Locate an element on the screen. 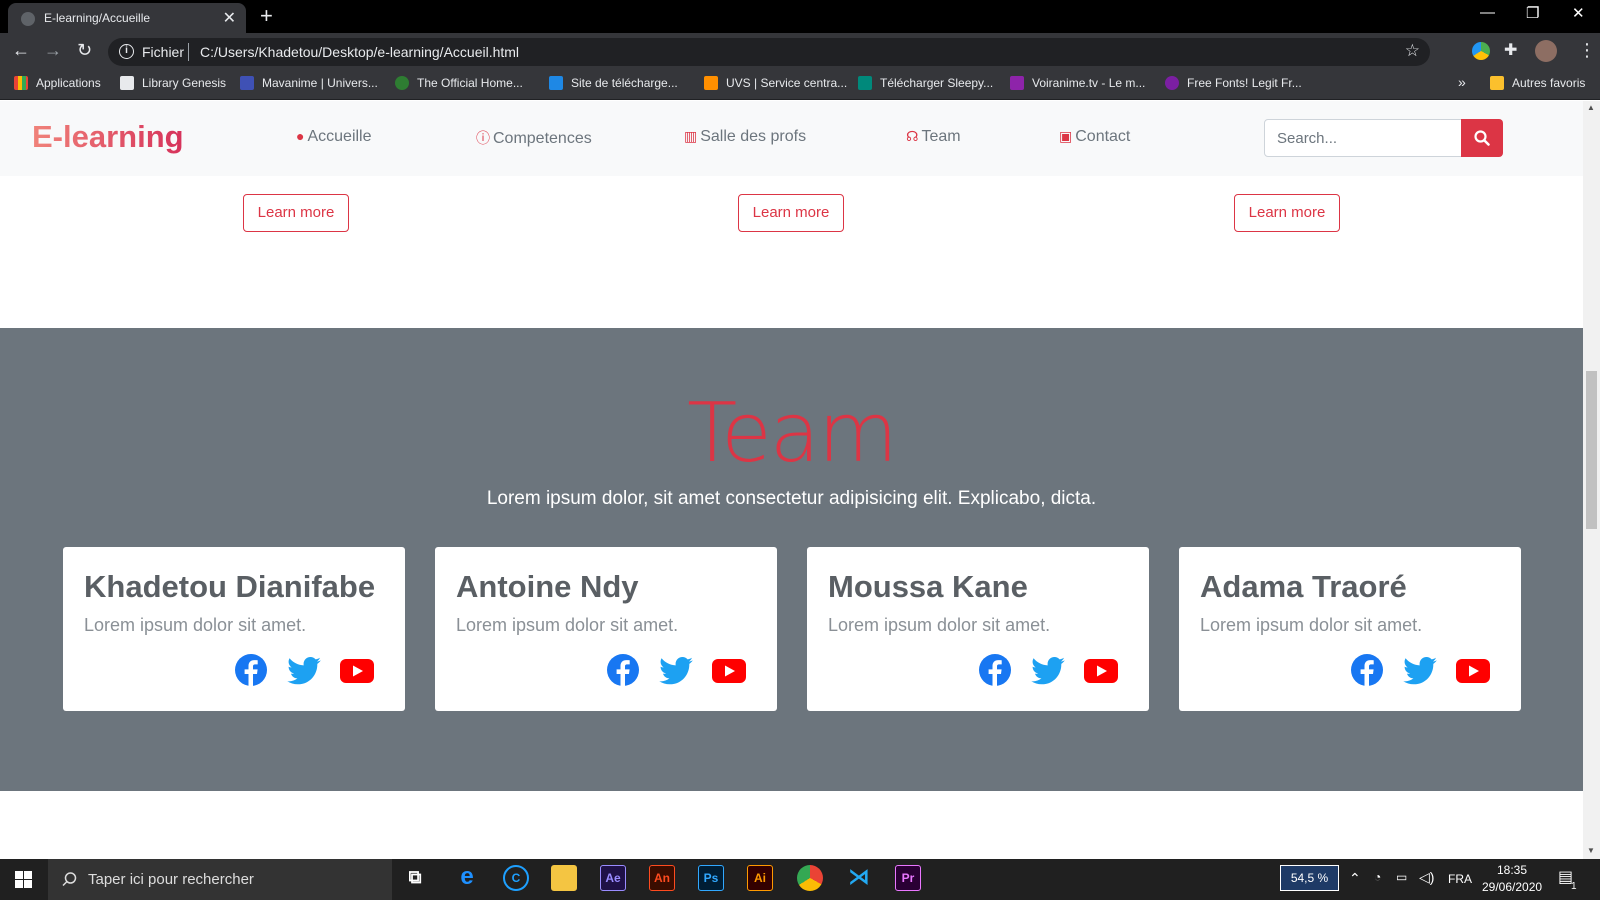 This screenshot has width=1600, height=900. bookmark-library-genesis: Library Genesis is located at coordinates (173, 83).